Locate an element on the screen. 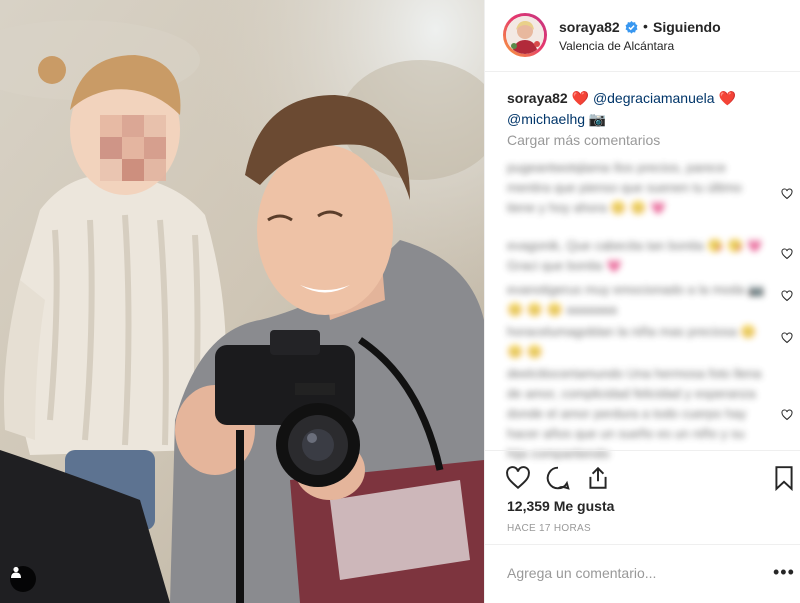 The height and width of the screenshot is (603, 800). verified-badge-icon is located at coordinates (631, 27).